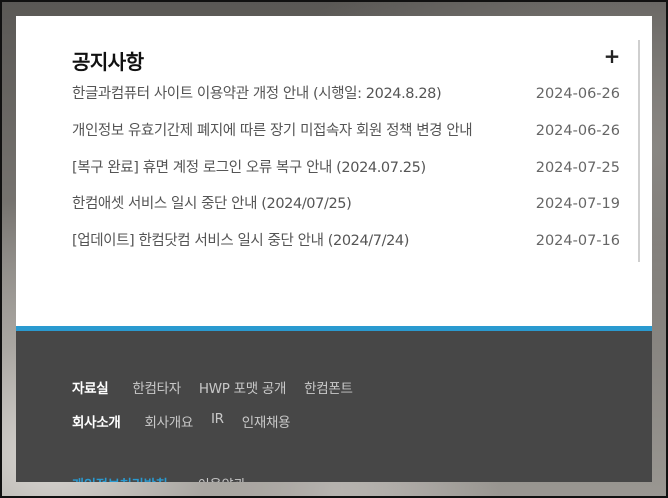 This screenshot has width=668, height=498. What do you see at coordinates (108, 62) in the screenshot?
I see `notice-title: 공지사항` at bounding box center [108, 62].